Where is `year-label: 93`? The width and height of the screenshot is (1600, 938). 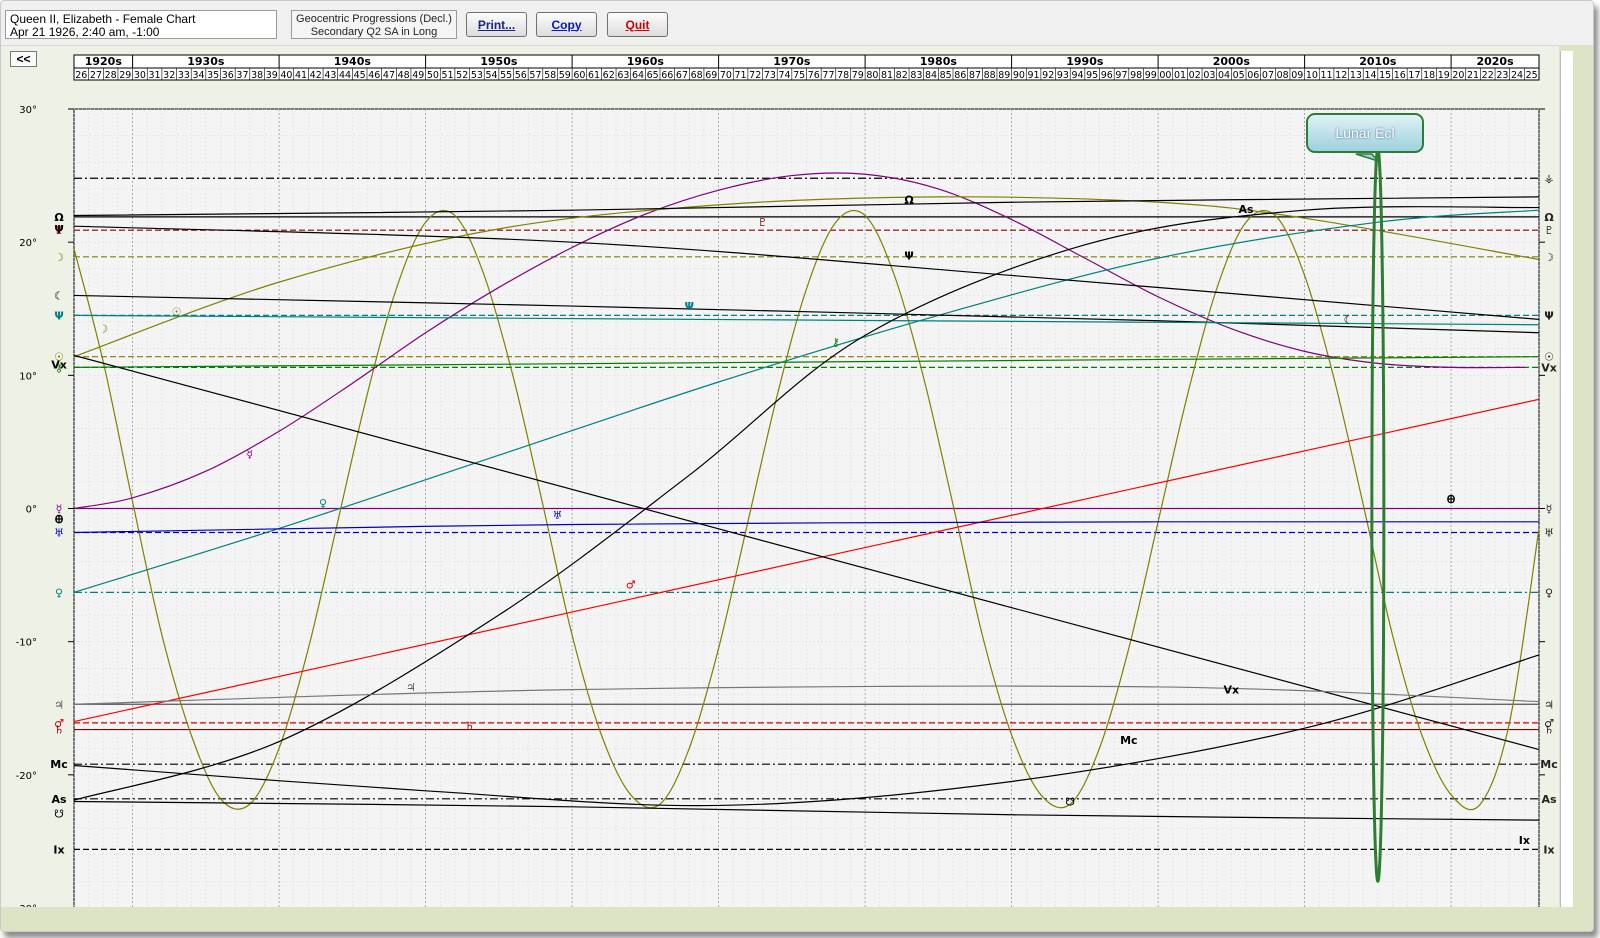 year-label: 93 is located at coordinates (1063, 75).